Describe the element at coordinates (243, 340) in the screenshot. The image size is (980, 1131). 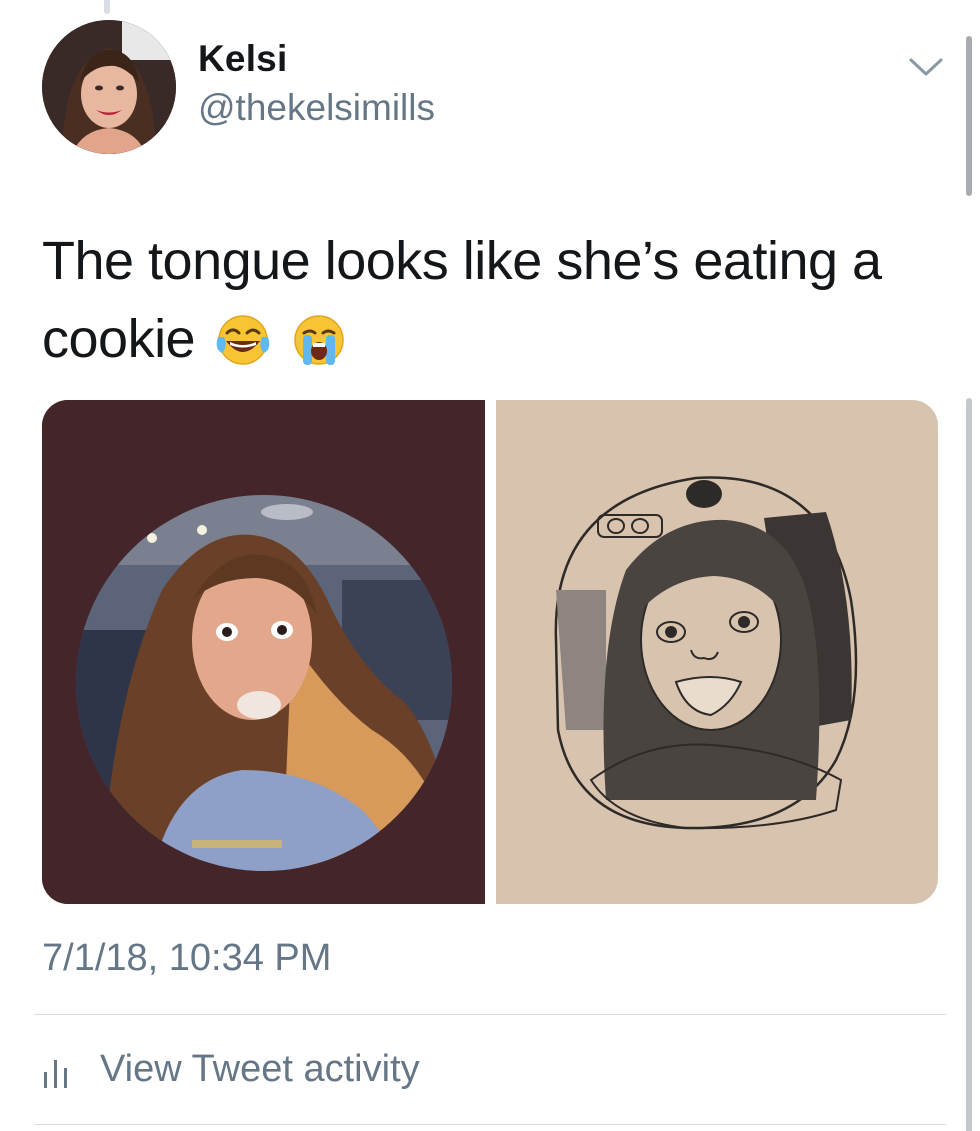
I see `face-with-tears-of-joy-icon` at that location.